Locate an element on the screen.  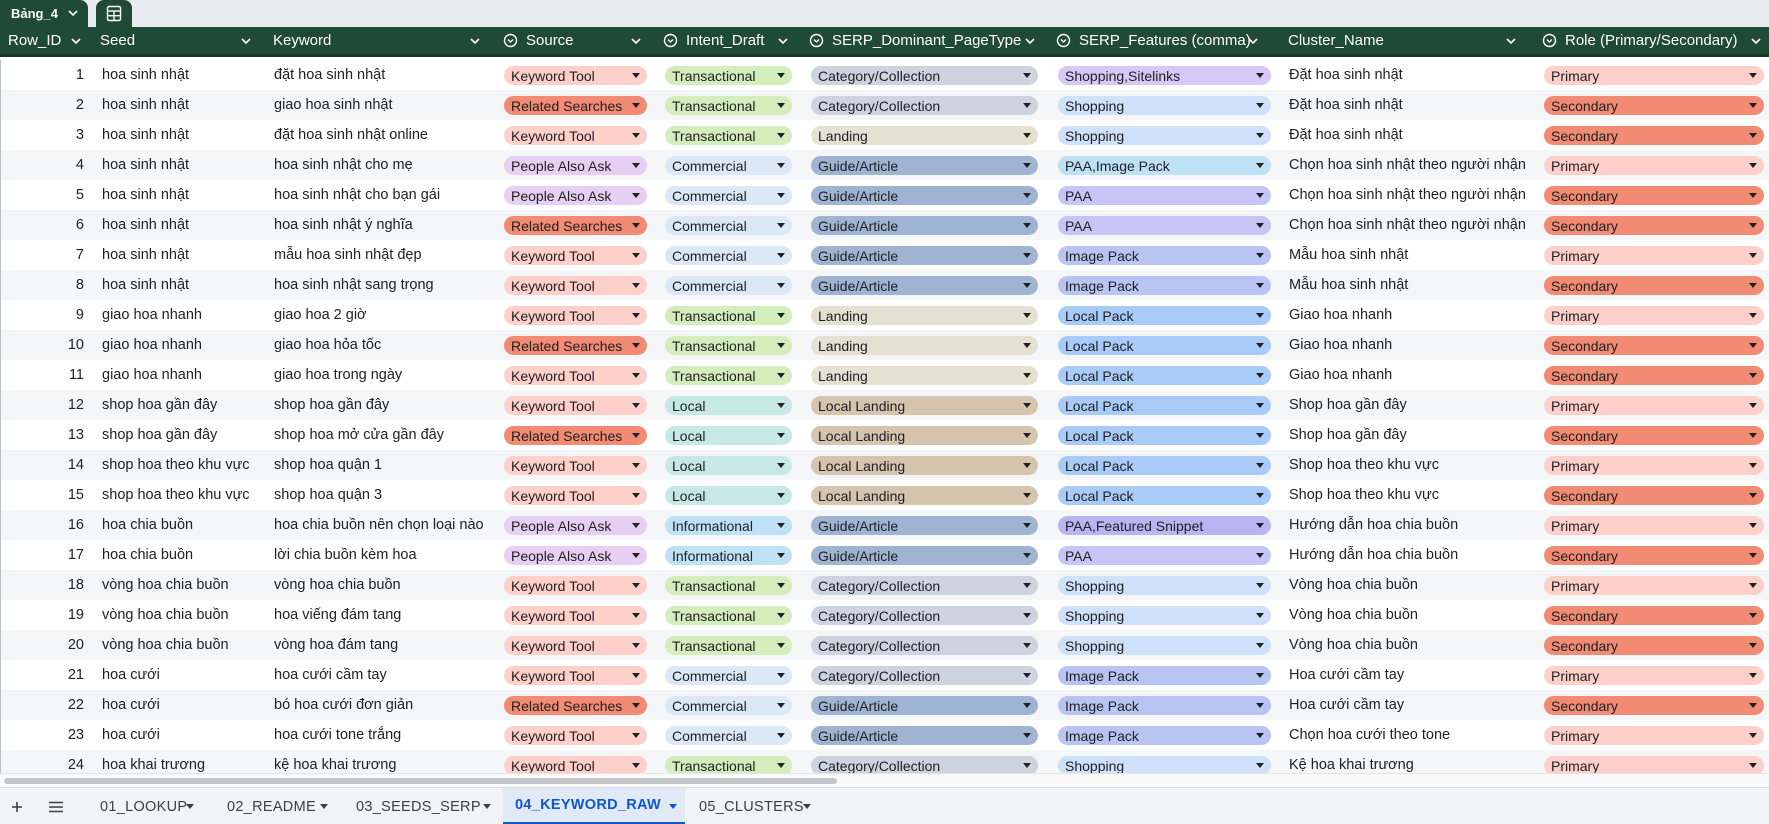
all-sheets-button is located at coordinates (56, 806).